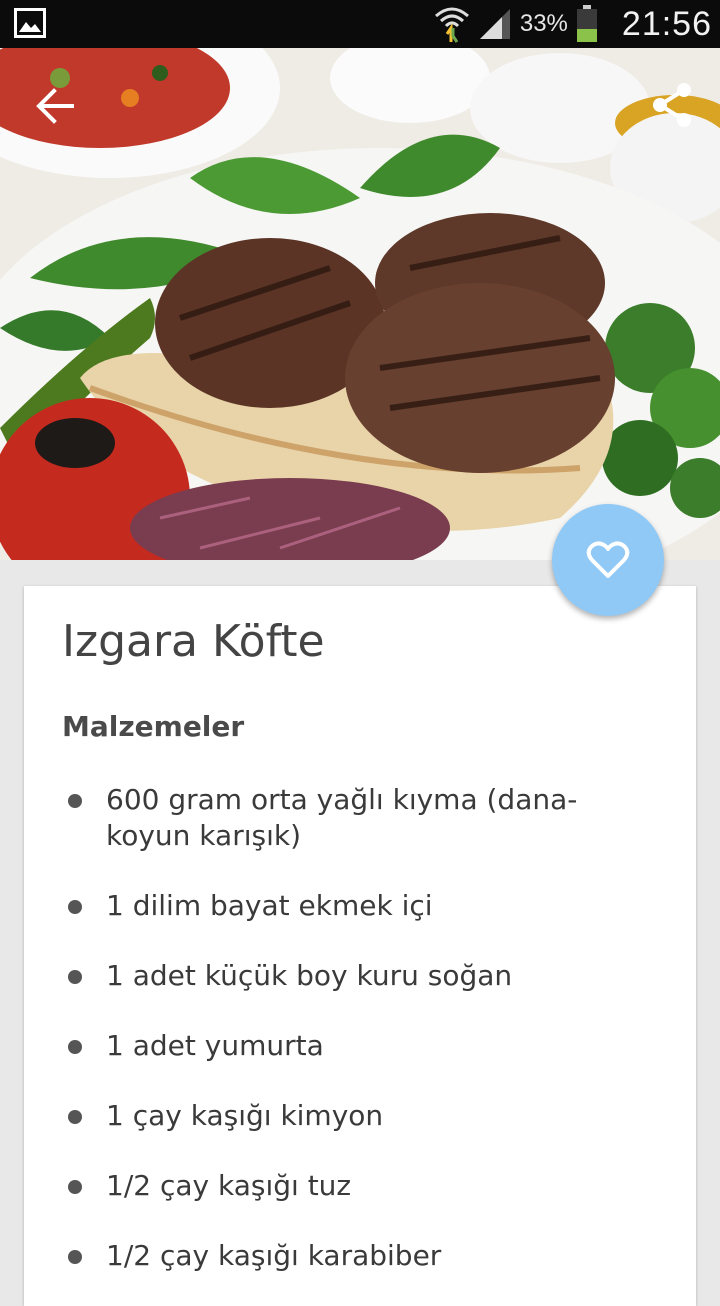 The height and width of the screenshot is (1306, 720). What do you see at coordinates (451, 25) in the screenshot?
I see `wifi-icon` at bounding box center [451, 25].